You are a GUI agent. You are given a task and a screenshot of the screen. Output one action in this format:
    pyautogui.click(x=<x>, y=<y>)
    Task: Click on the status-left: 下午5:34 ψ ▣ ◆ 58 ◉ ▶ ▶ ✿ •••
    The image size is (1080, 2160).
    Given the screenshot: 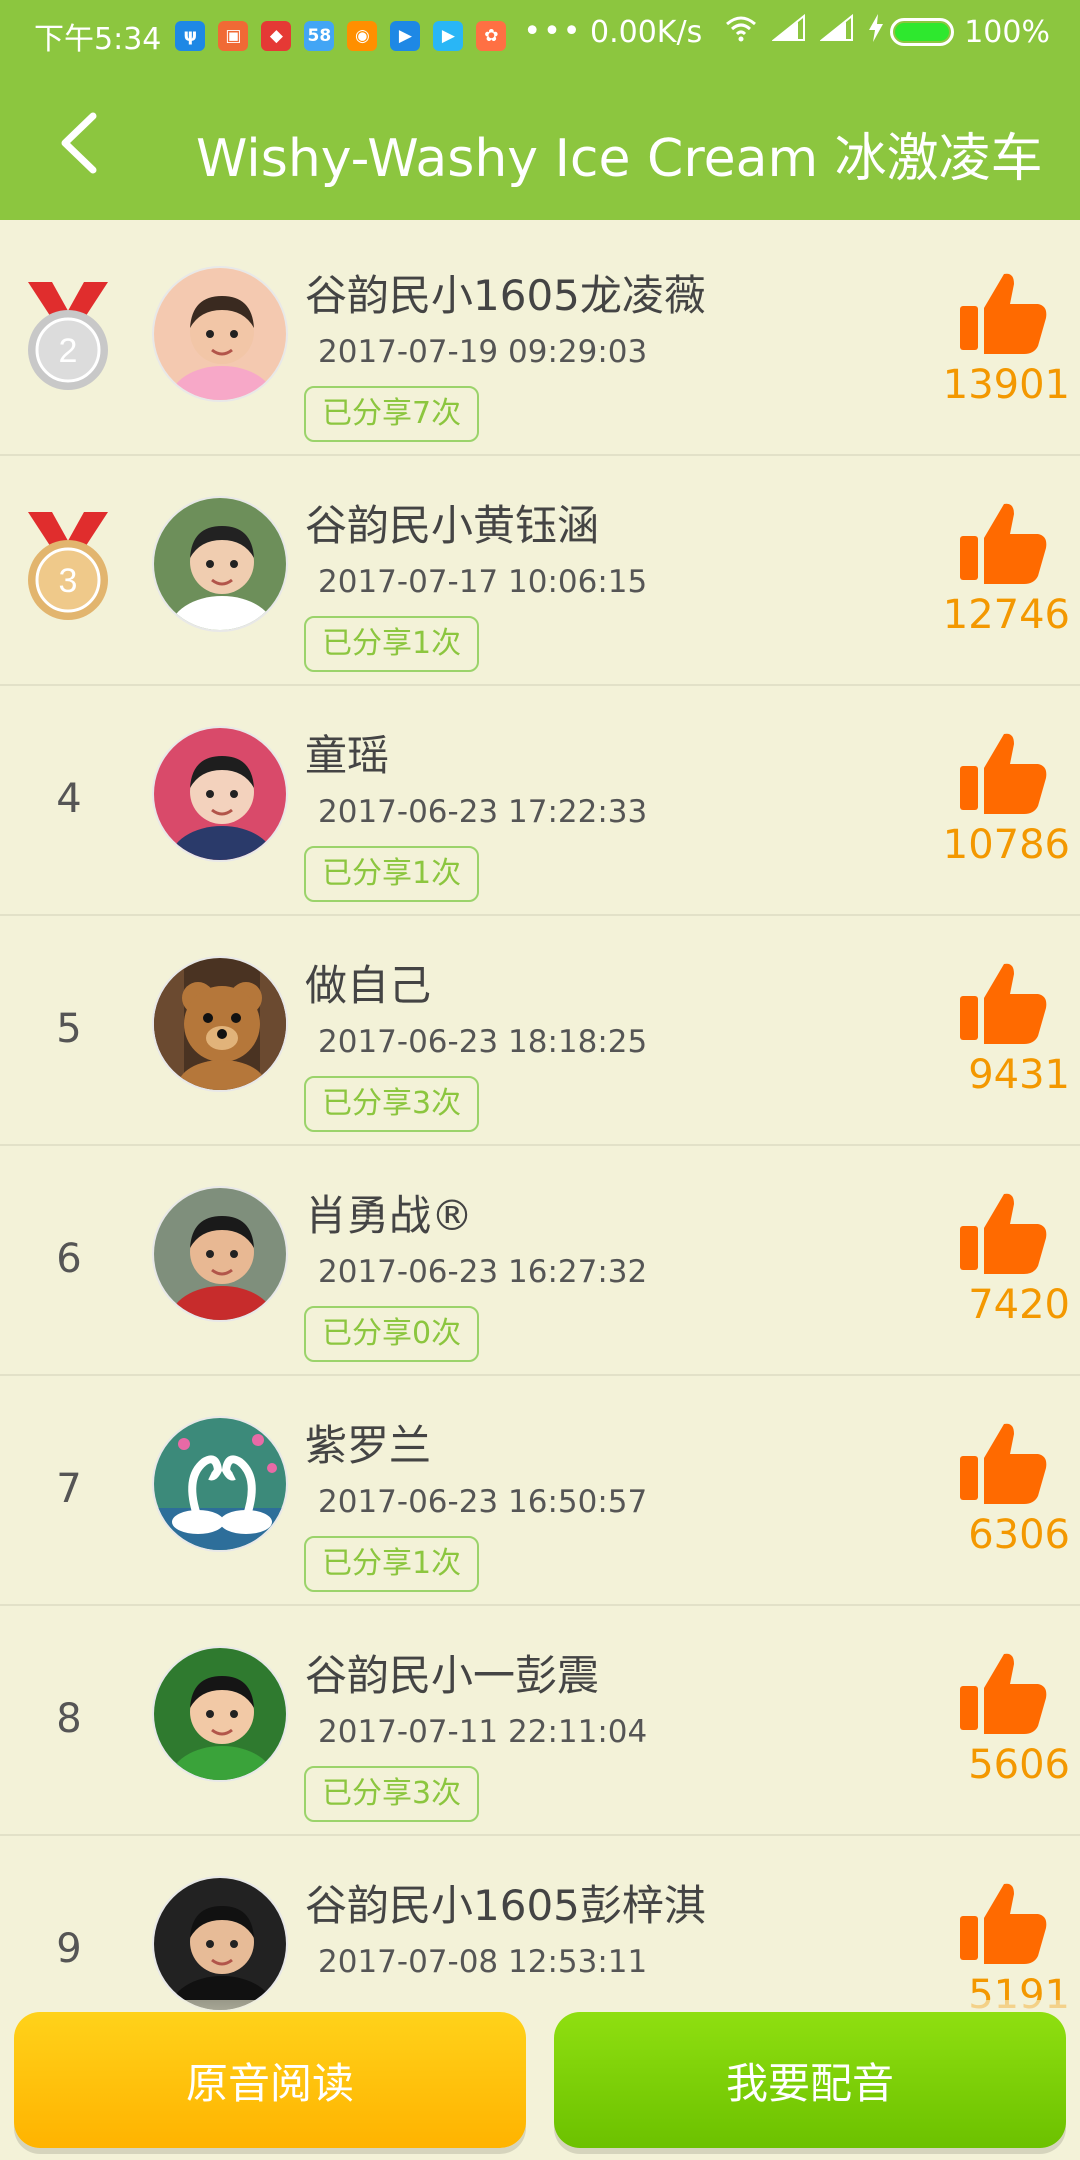 What is the action you would take?
    pyautogui.click(x=308, y=36)
    